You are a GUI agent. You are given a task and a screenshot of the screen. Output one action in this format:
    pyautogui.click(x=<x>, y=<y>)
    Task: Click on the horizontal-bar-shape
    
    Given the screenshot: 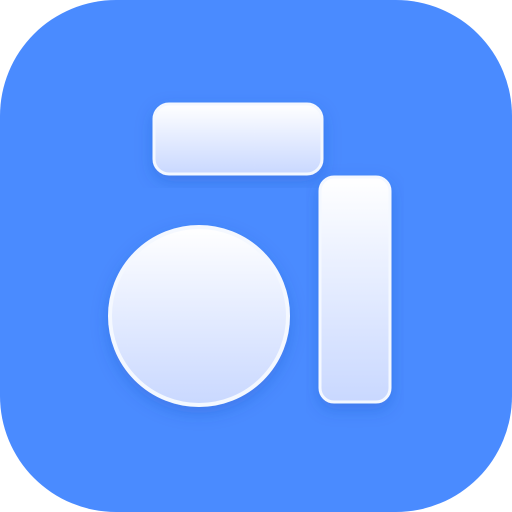 What is the action you would take?
    pyautogui.click(x=238, y=139)
    